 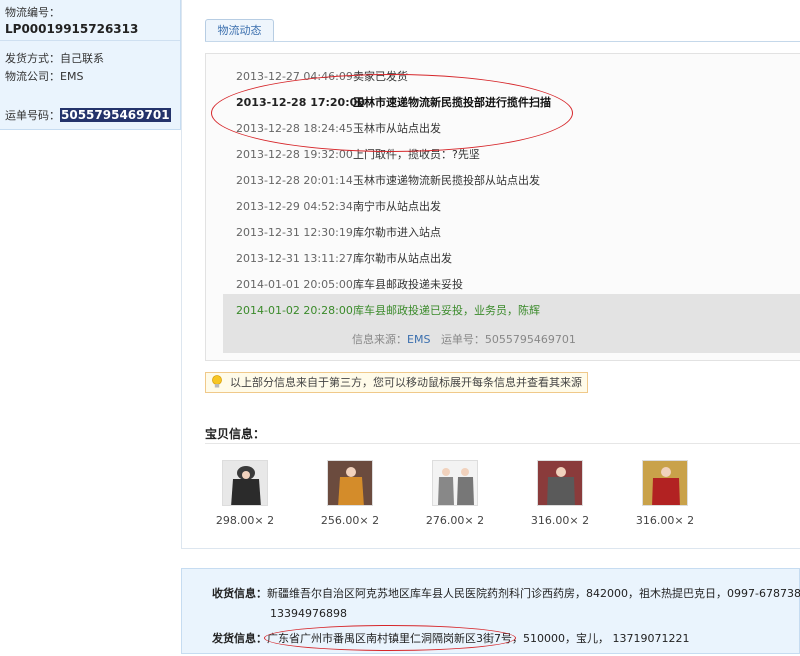 I want to click on ship-method: 发货方式：自己联系, so click(x=54, y=58).